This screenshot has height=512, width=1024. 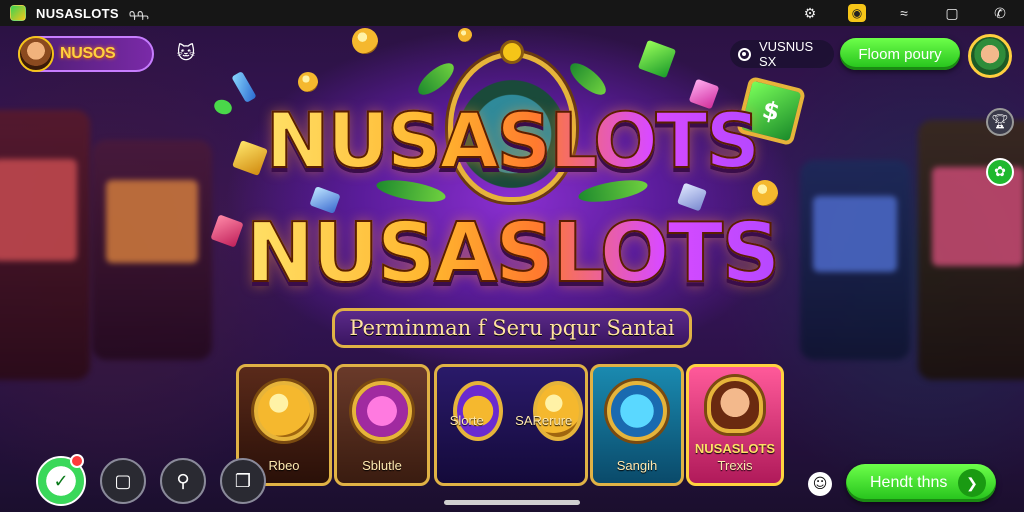 I want to click on game-card-label: Rbeo, so click(x=284, y=465).